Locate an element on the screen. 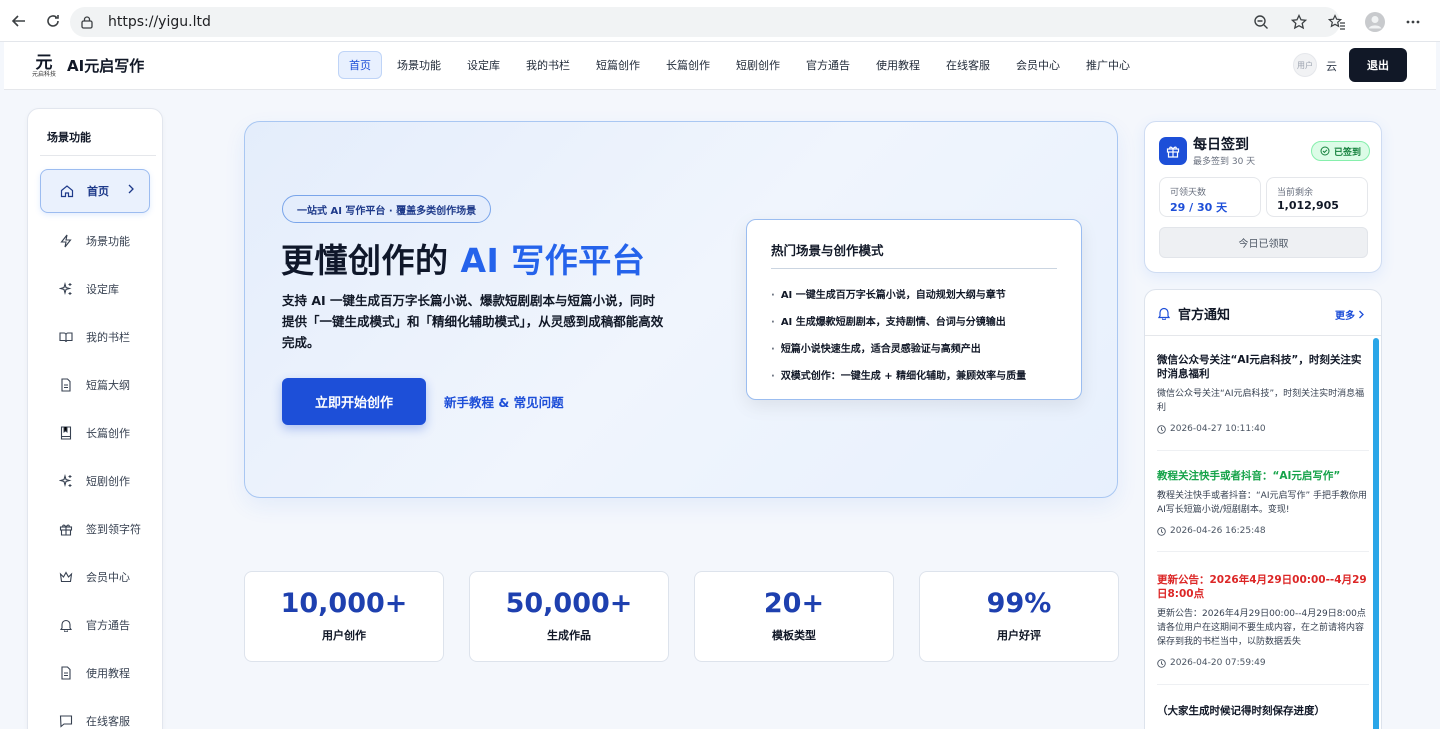  notice-header: 官方通知 更多 is located at coordinates (1263, 313).